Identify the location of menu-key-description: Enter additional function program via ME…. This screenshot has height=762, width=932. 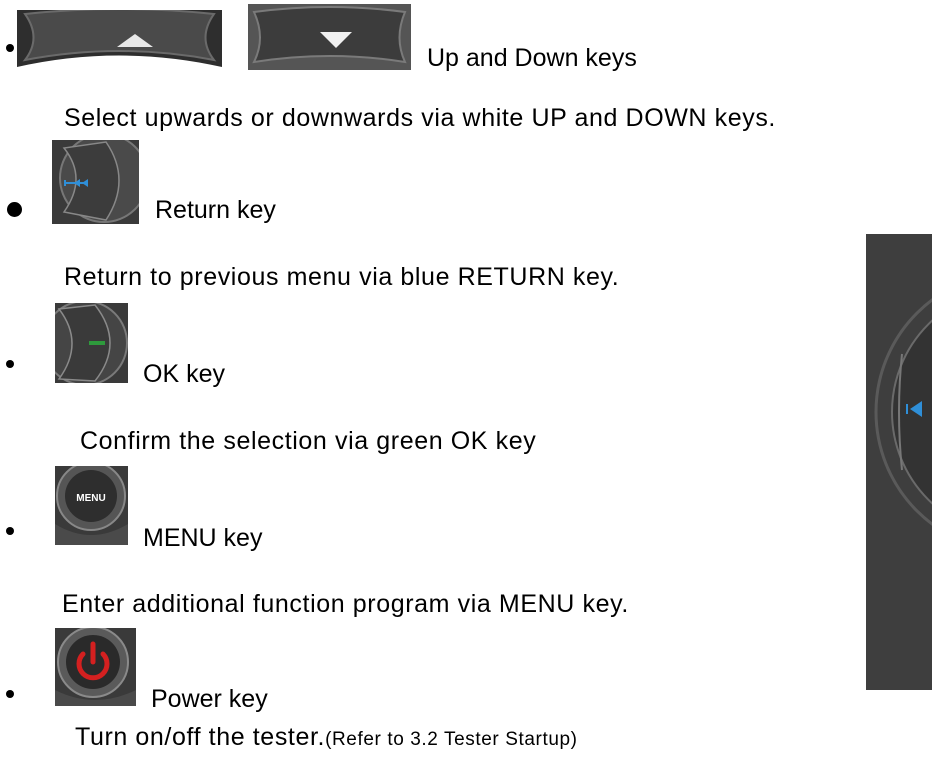
(345, 604).